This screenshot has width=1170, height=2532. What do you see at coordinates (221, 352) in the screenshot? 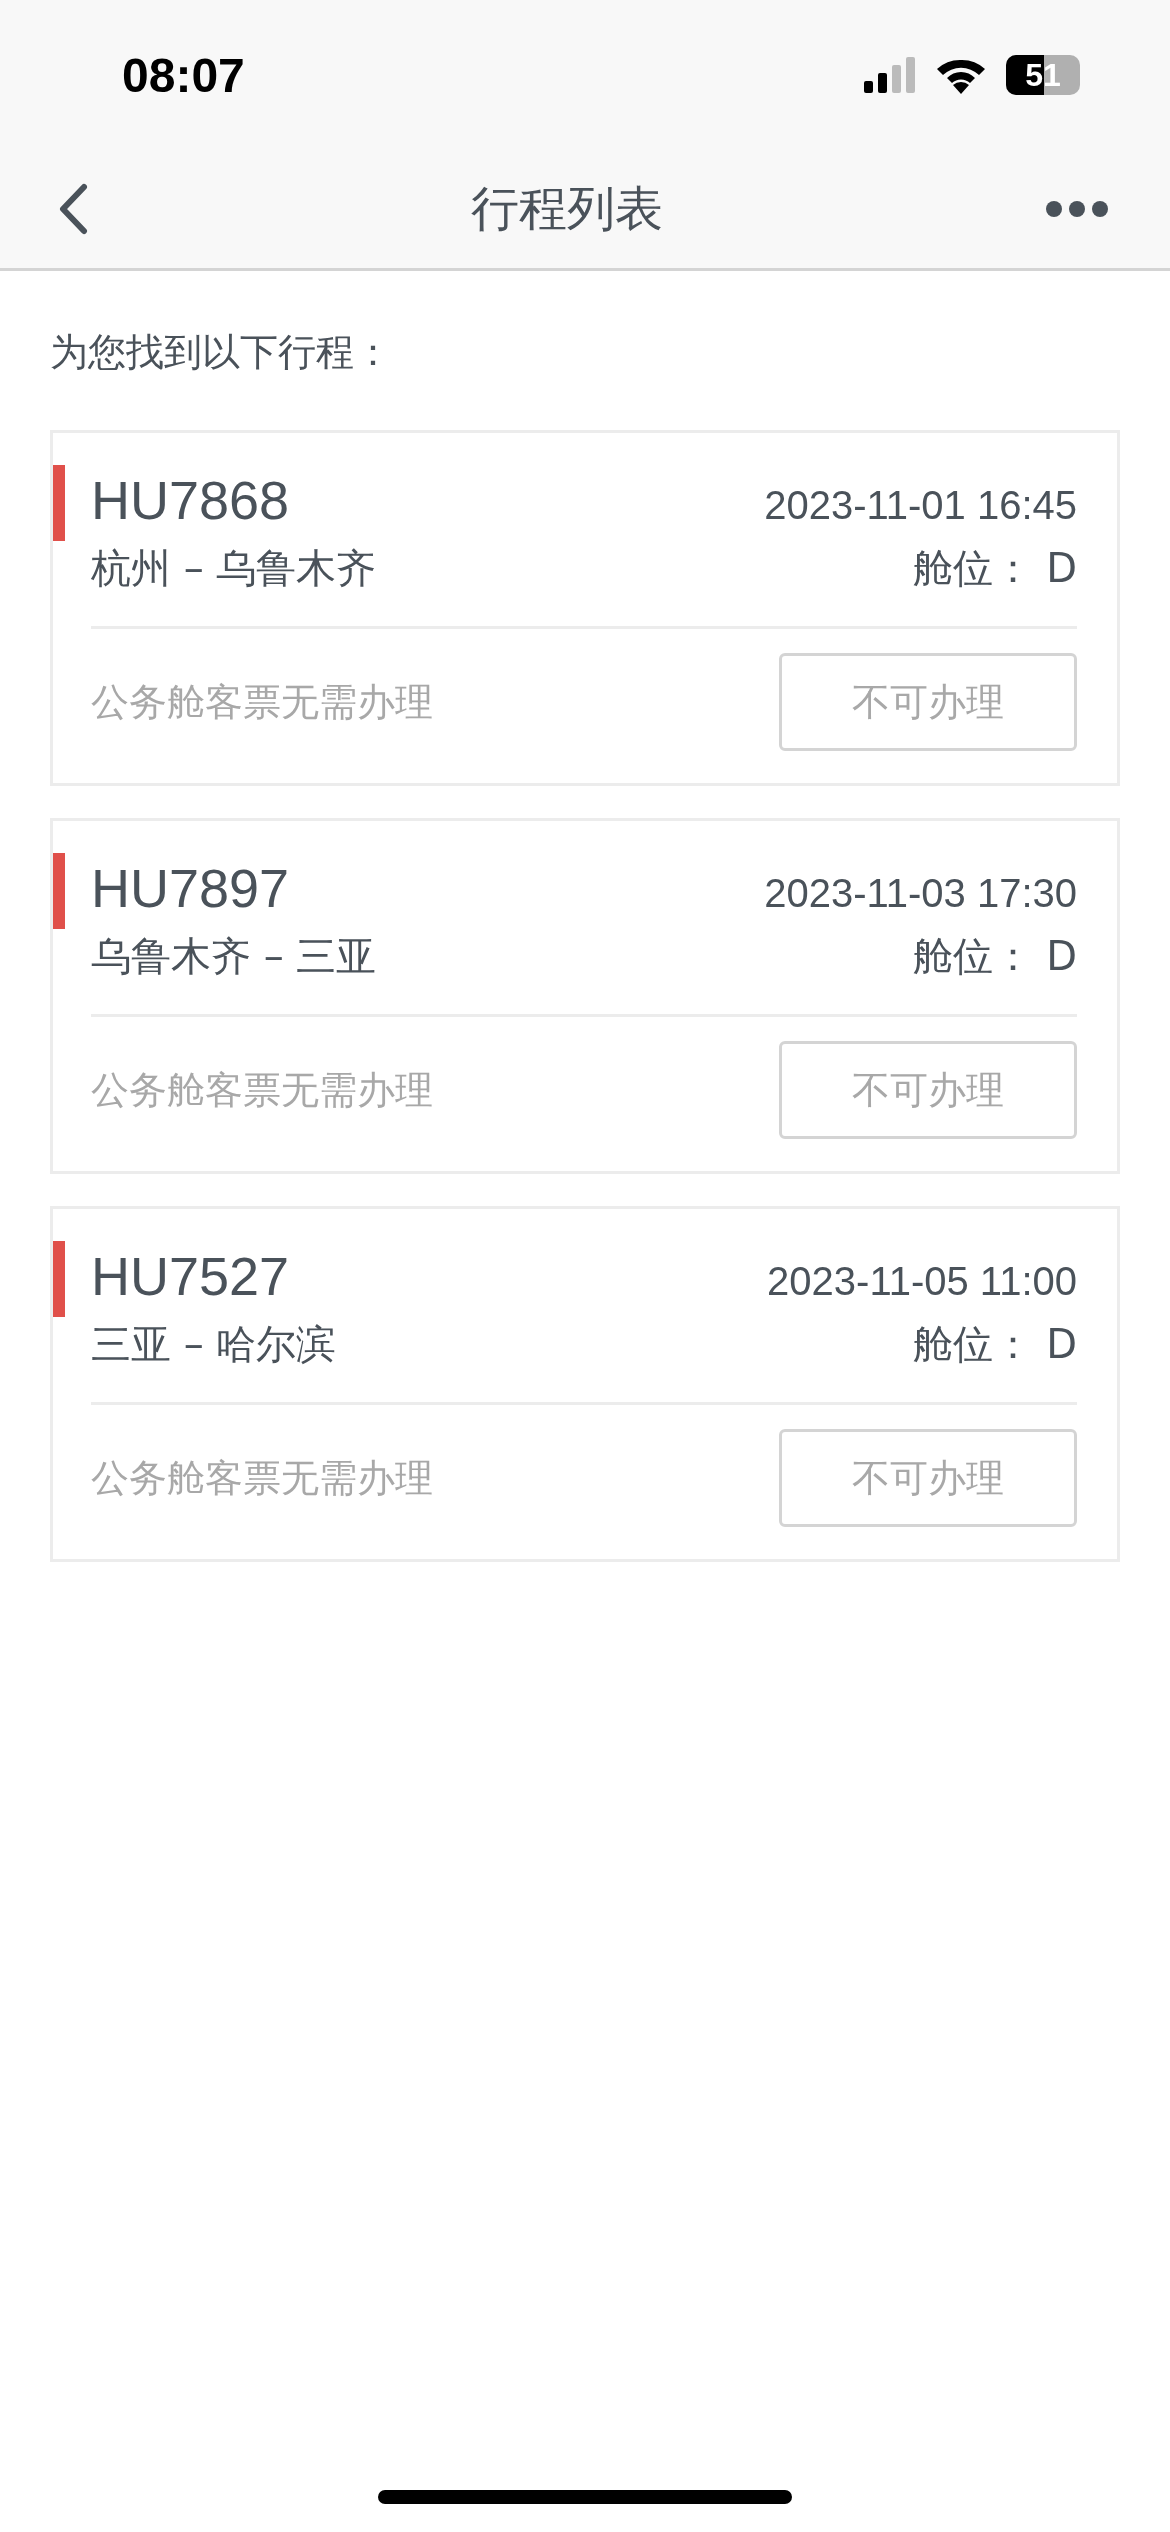
I see `intro-text: 为您找到以下行程：` at bounding box center [221, 352].